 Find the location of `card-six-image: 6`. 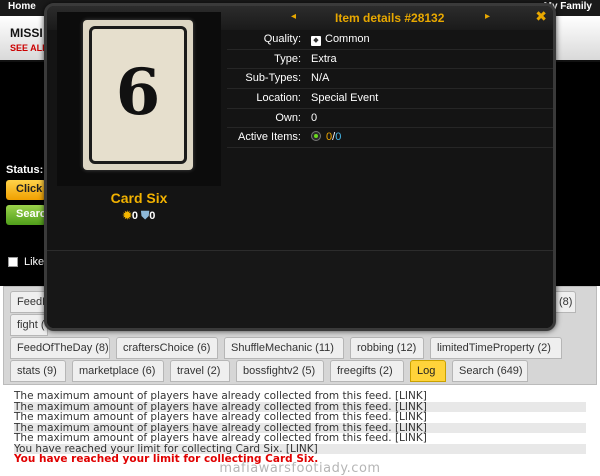

card-six-image: 6 is located at coordinates (138, 95).